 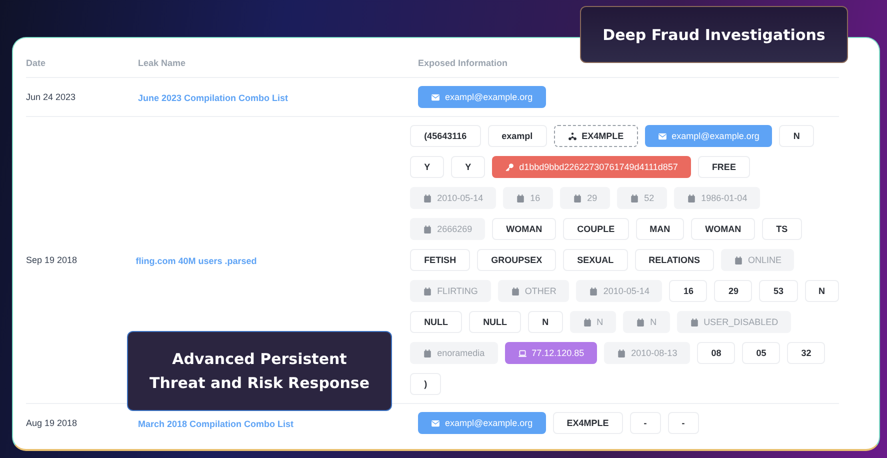 I want to click on key-tag: d1bbd9bbd22622730761749d4111d857, so click(x=591, y=167).